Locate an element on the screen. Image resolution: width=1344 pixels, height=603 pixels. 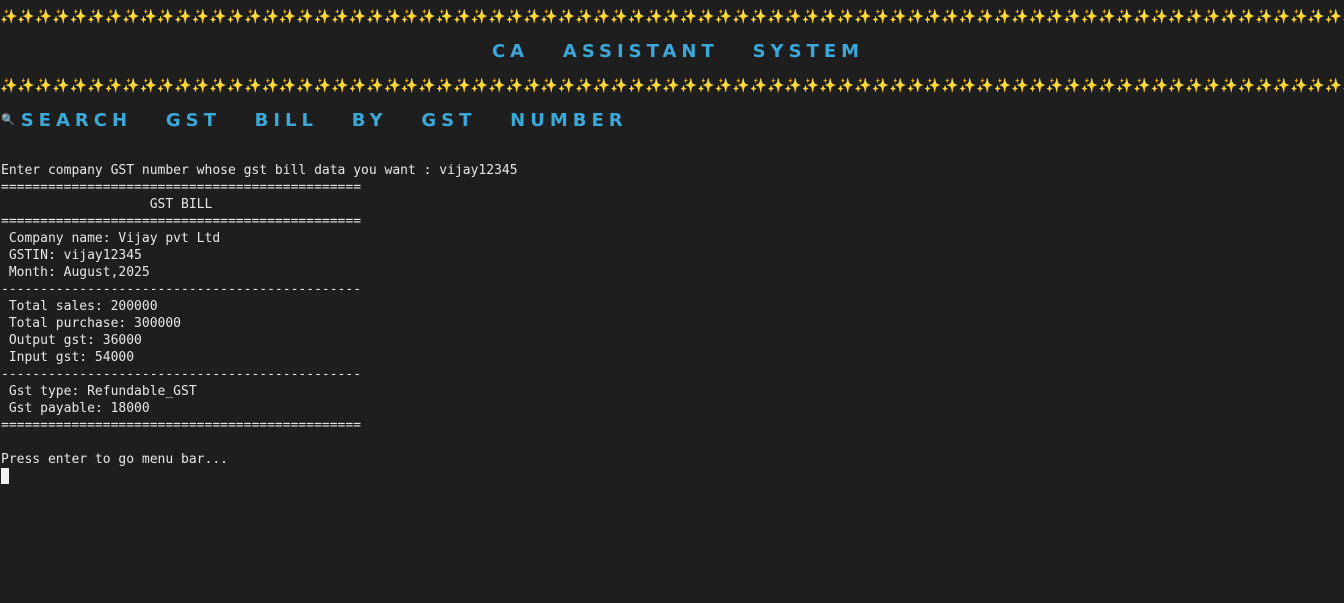
gst-type-line: Gst type: Refundable_GST is located at coordinates (99, 391).